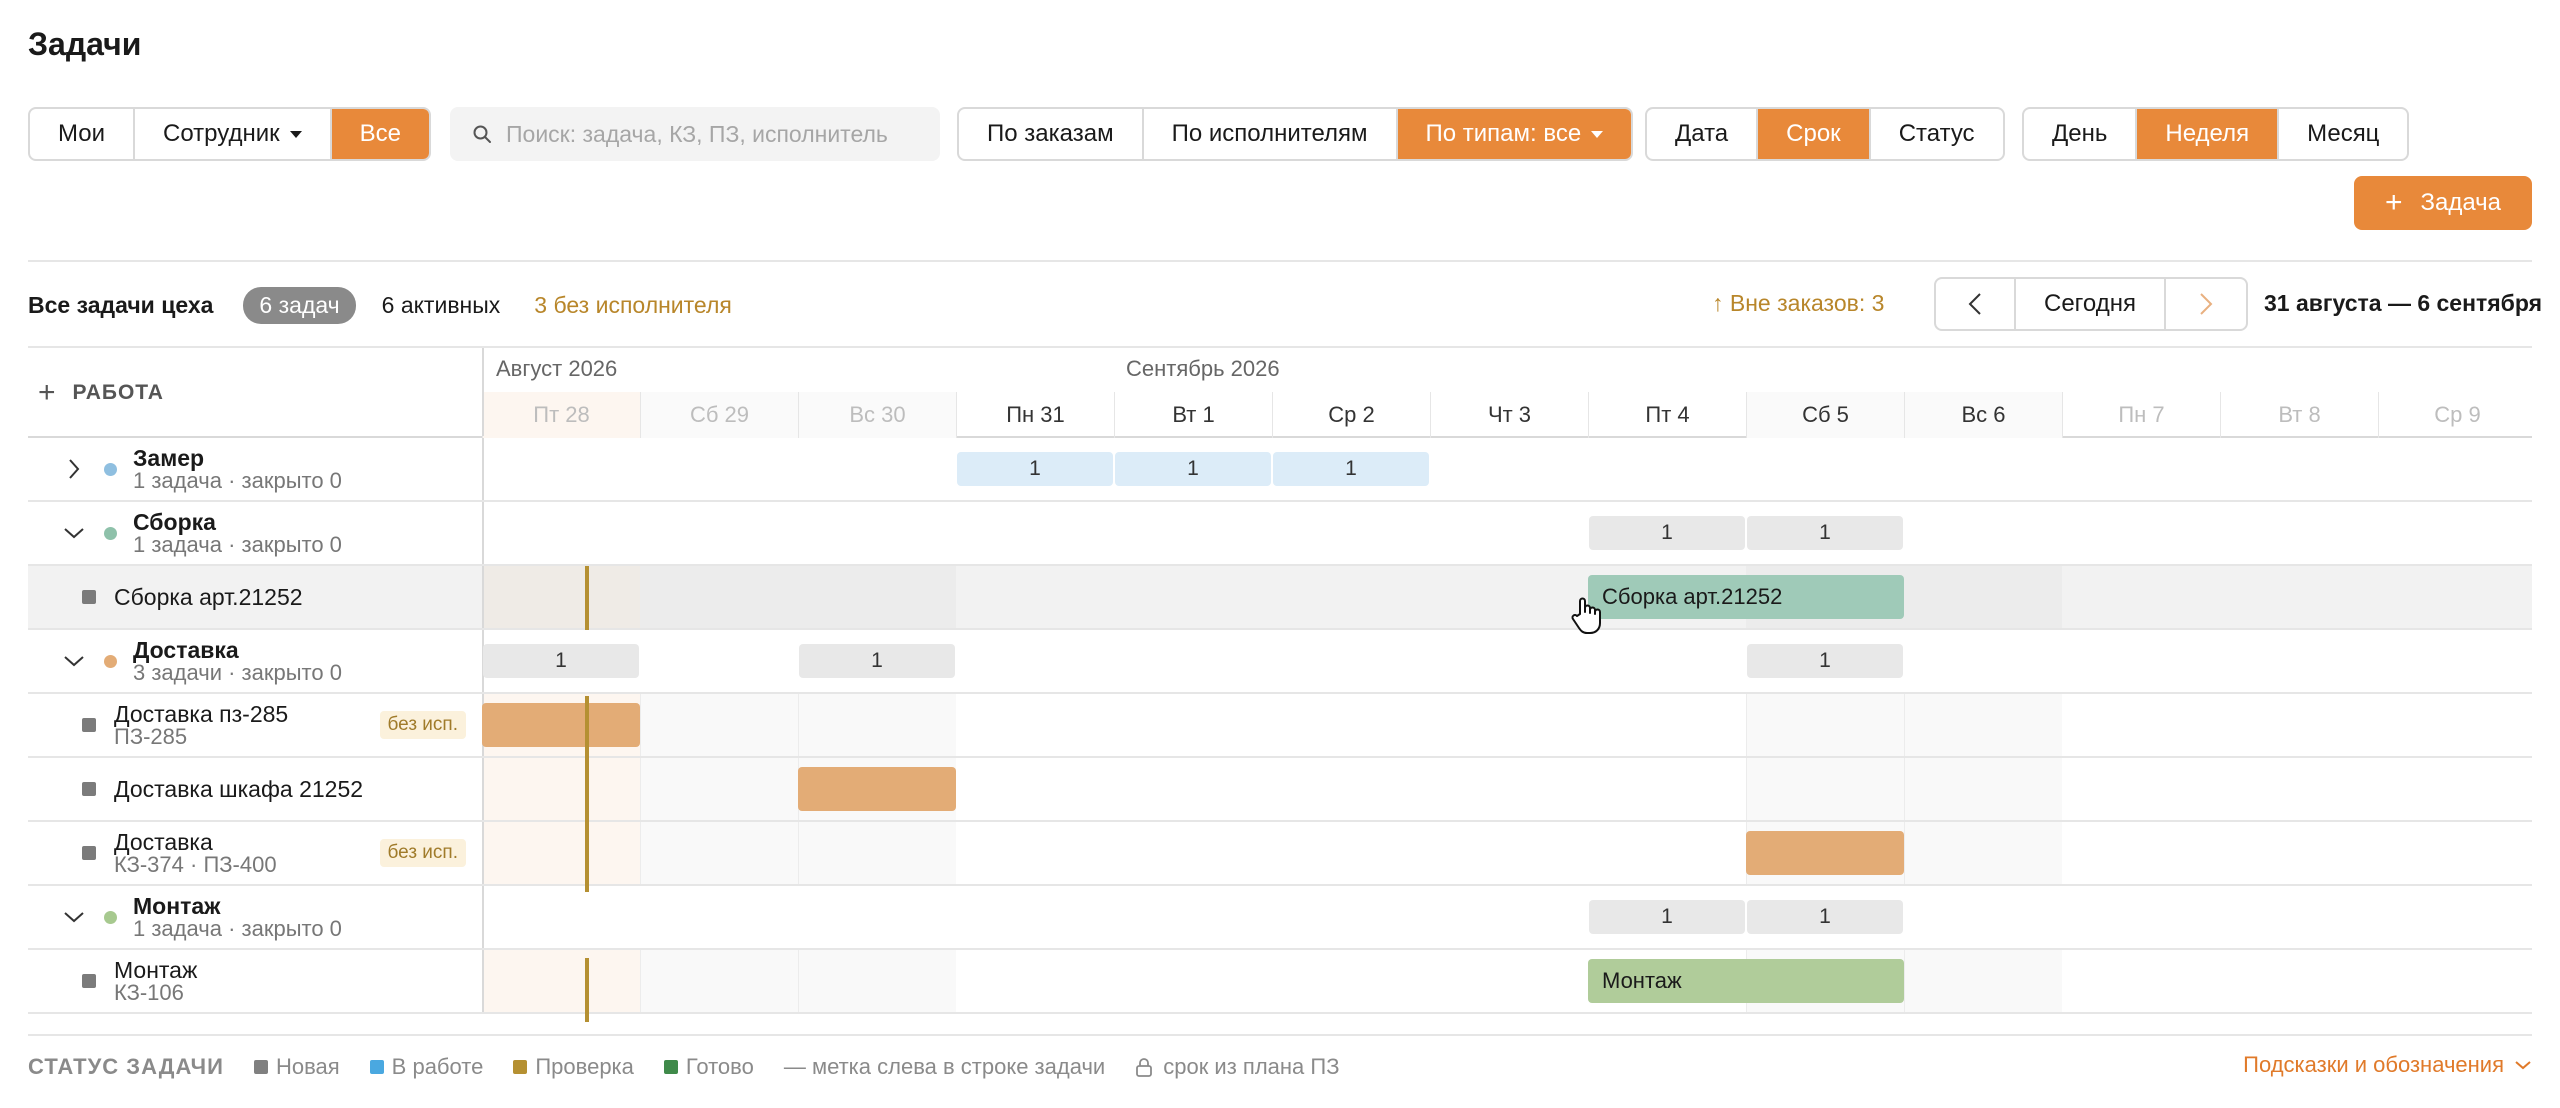 The height and width of the screenshot is (1108, 2560). What do you see at coordinates (233, 134) in the screenshot?
I see `scope-employee-dropdown: Сотрудник` at bounding box center [233, 134].